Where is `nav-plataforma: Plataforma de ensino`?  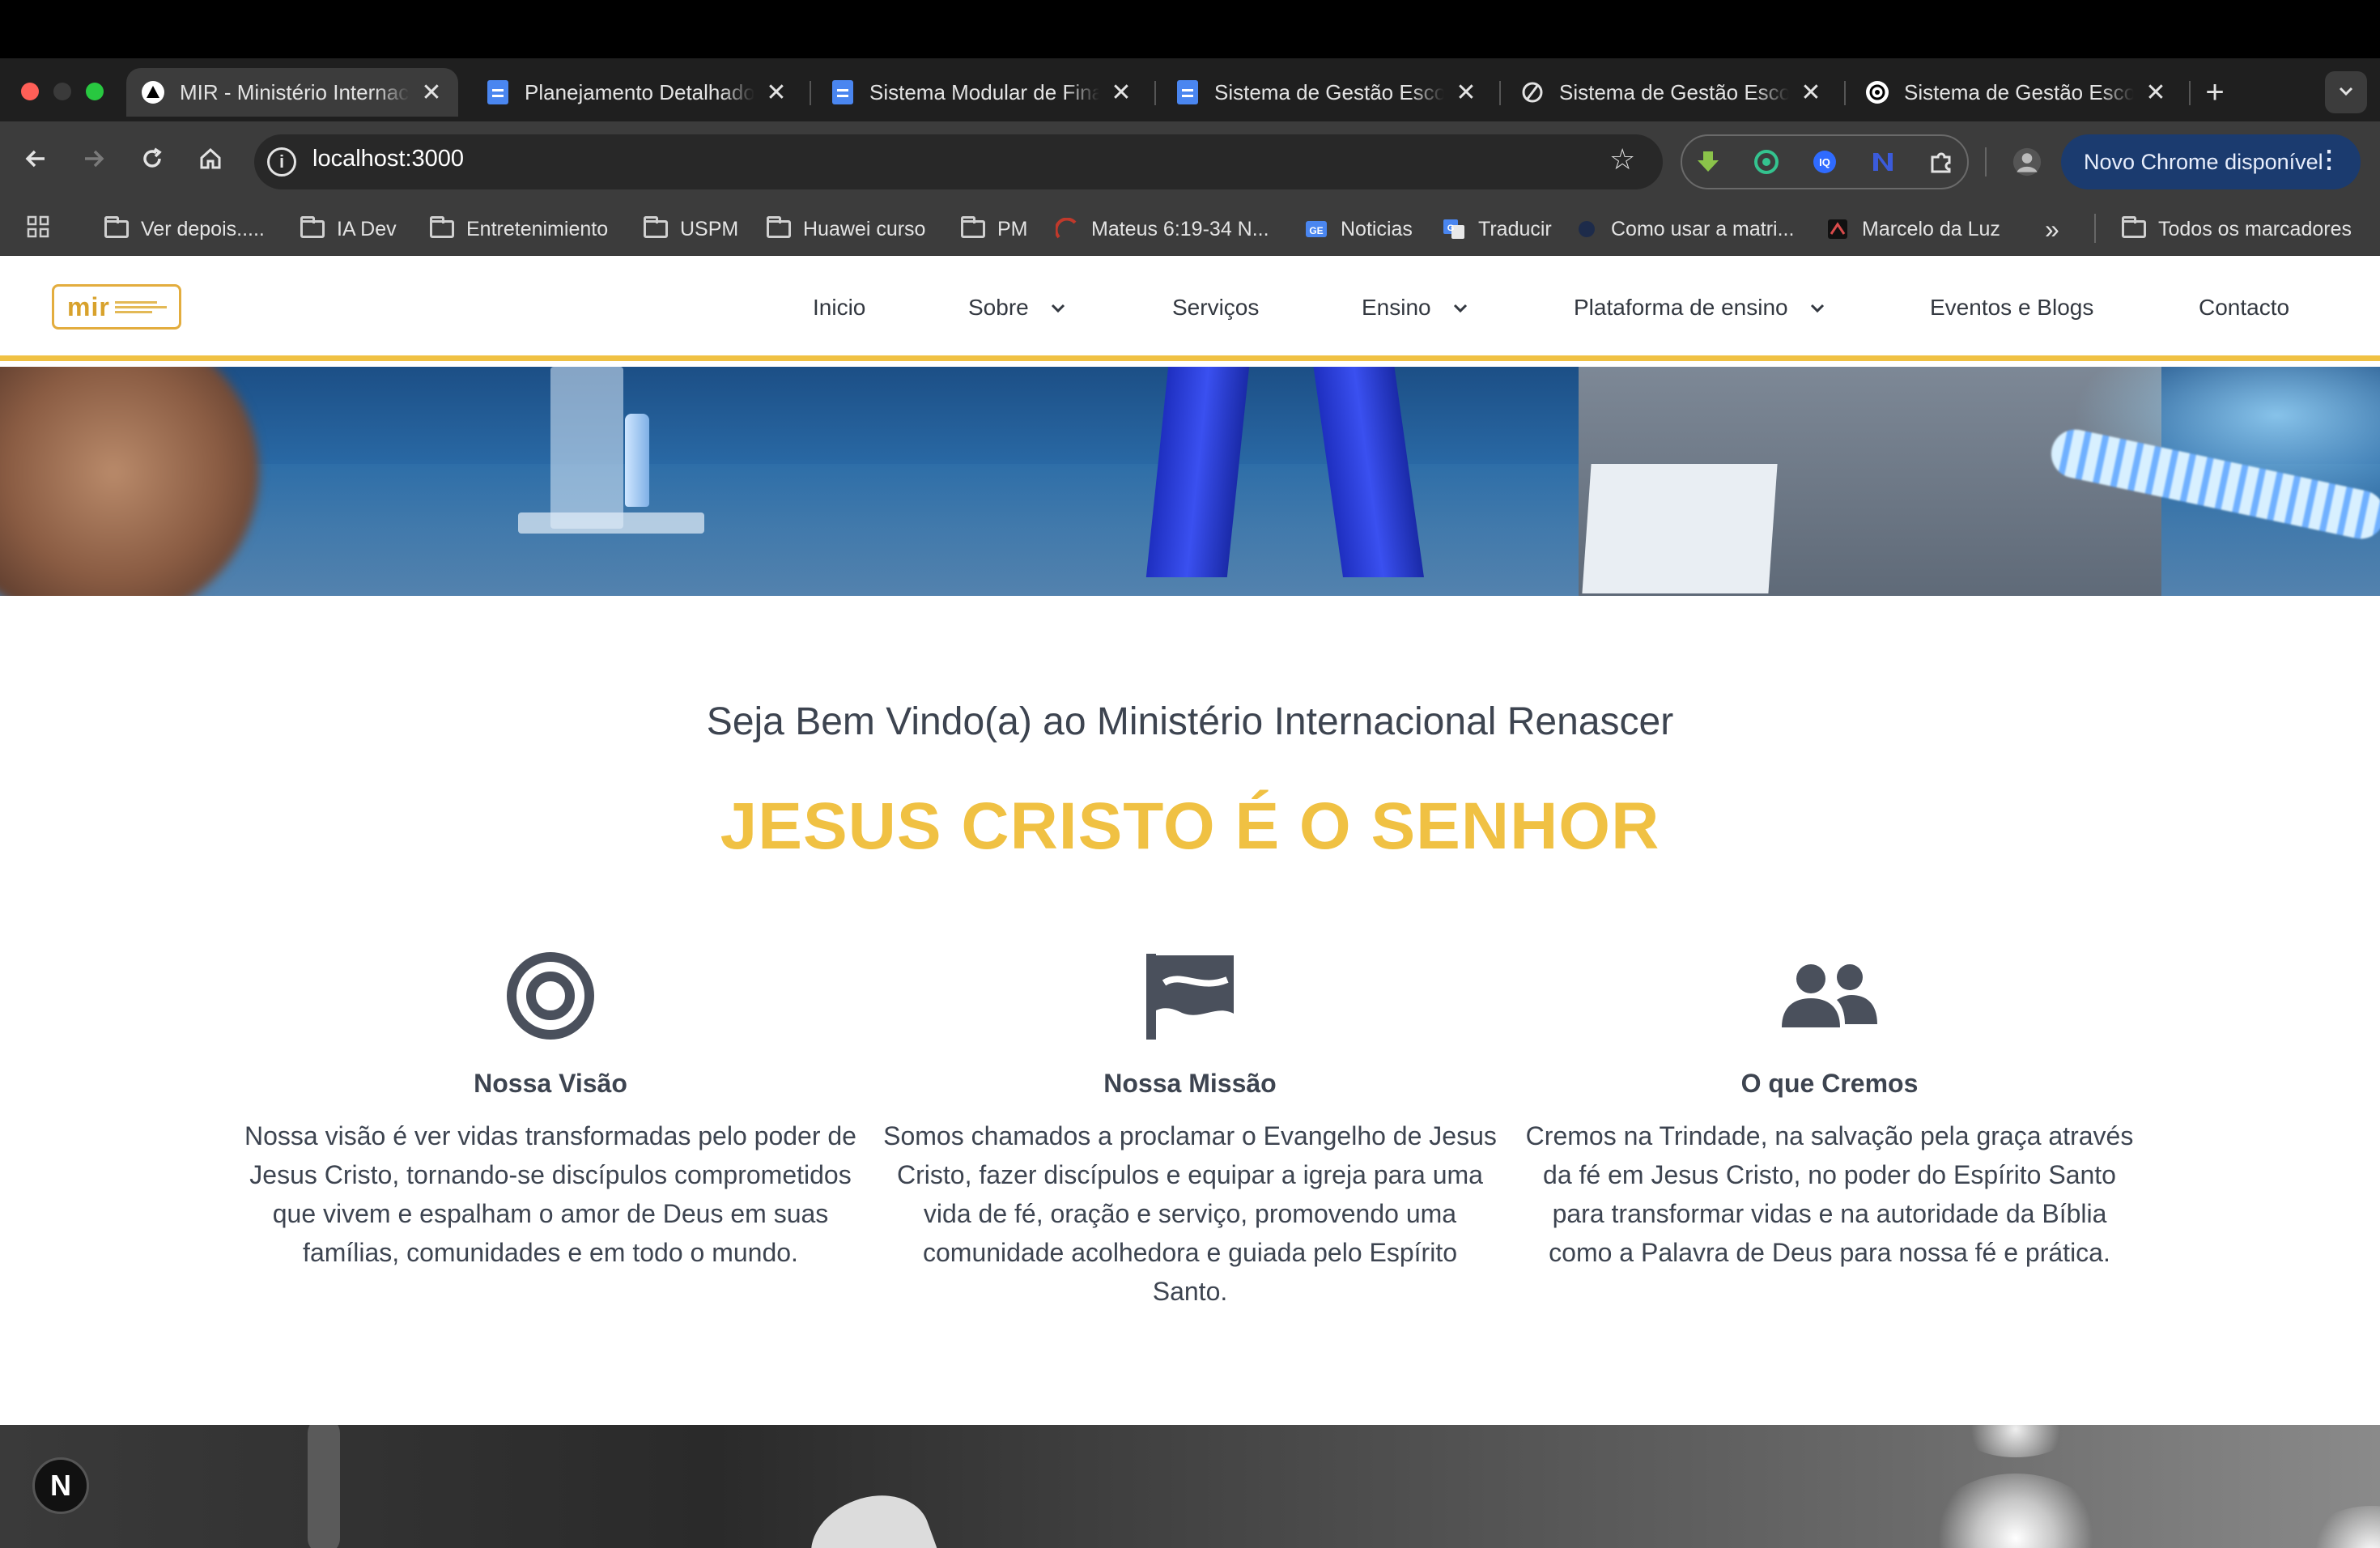
nav-plataforma: Plataforma de ensino is located at coordinates (1702, 307).